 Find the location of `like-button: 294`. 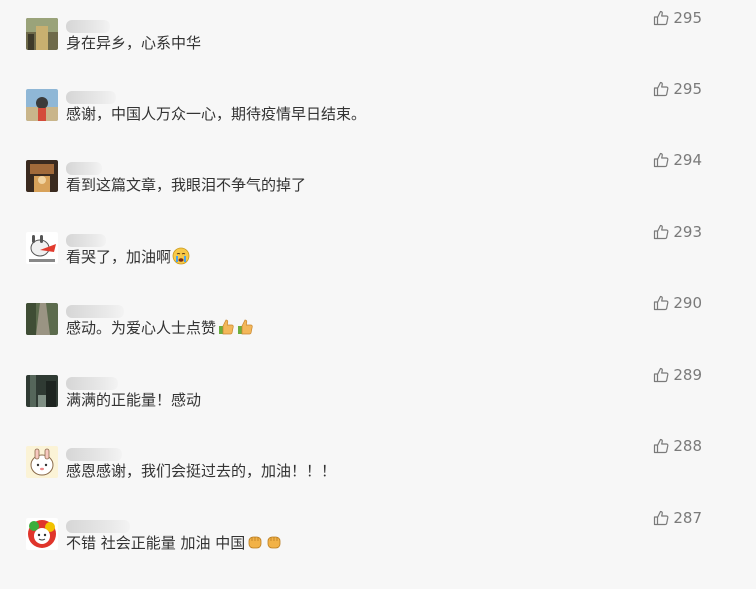

like-button: 294 is located at coordinates (677, 160).